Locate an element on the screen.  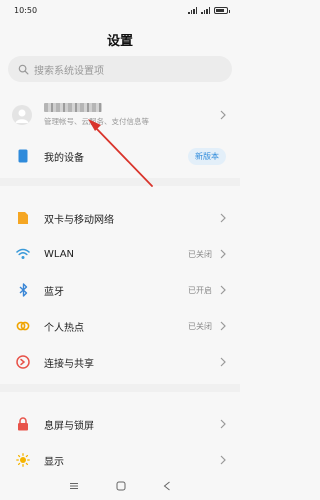
new-version-badge: 新版本 is located at coordinates (207, 156).